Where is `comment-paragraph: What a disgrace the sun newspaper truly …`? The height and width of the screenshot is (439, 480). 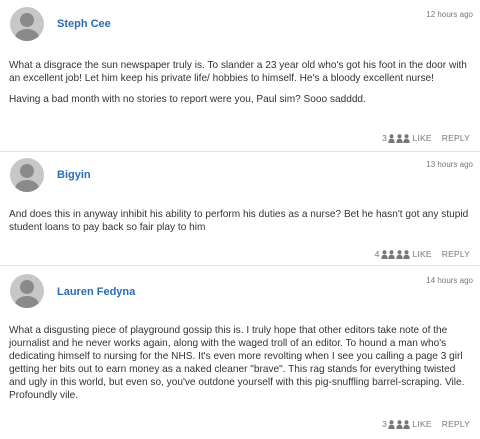 comment-paragraph: What a disgrace the sun newspaper truly … is located at coordinates (238, 72).